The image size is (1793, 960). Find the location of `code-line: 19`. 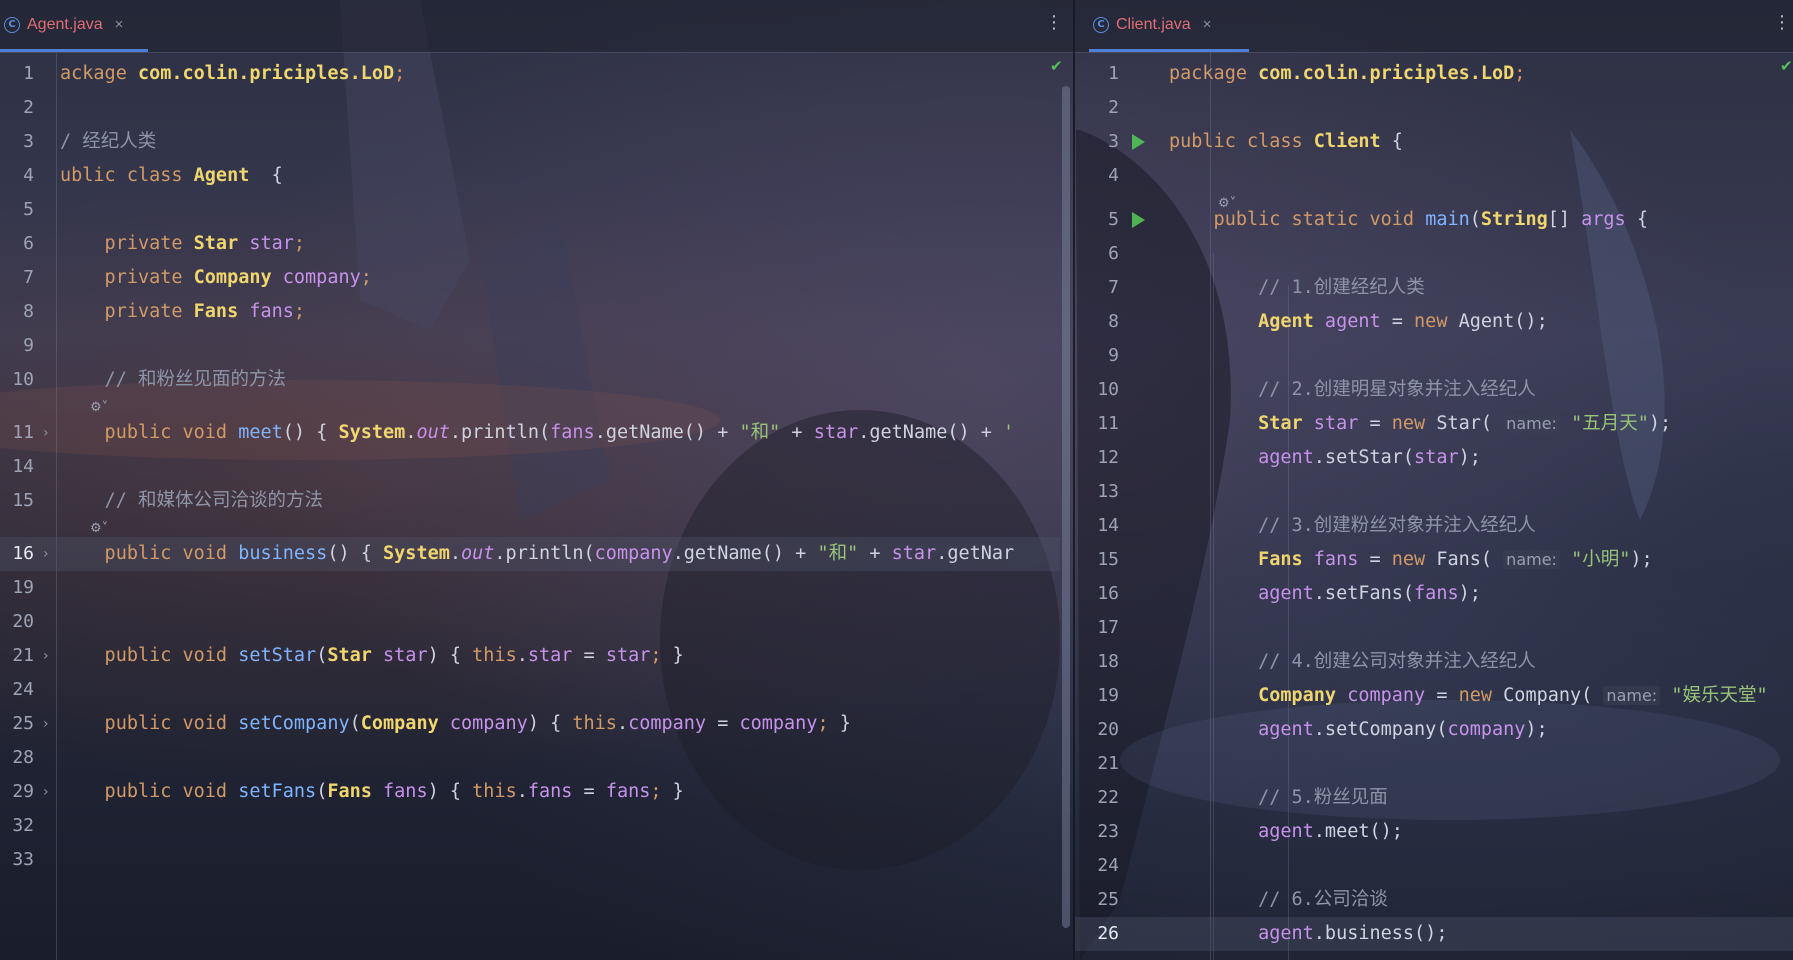

code-line: 19 is located at coordinates (530, 588).